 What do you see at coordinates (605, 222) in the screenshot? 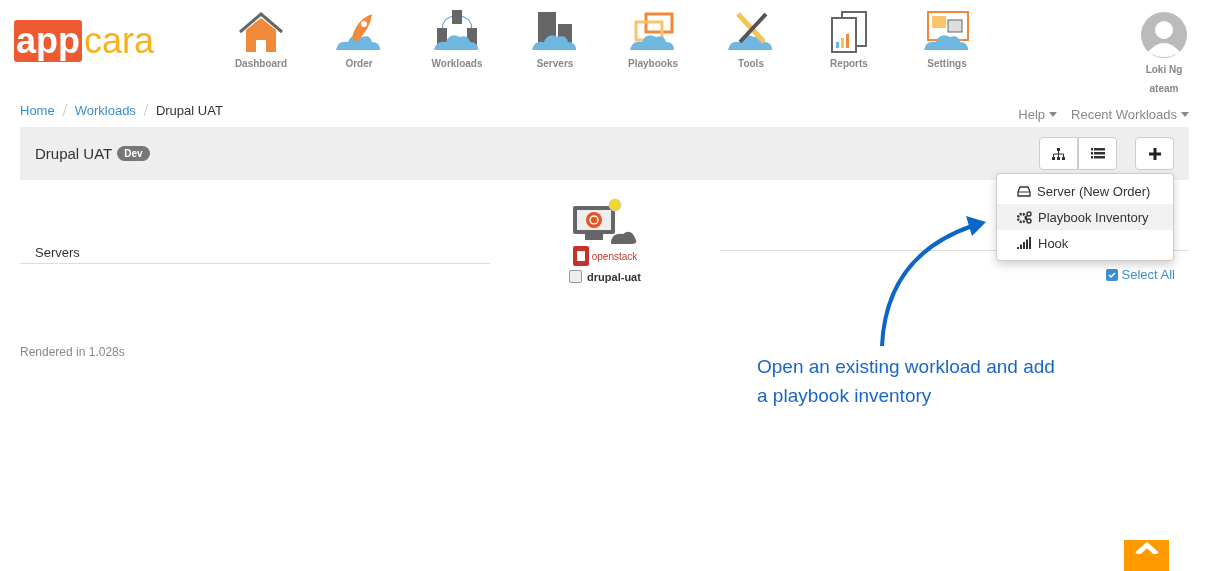
I see `server-node-icon` at bounding box center [605, 222].